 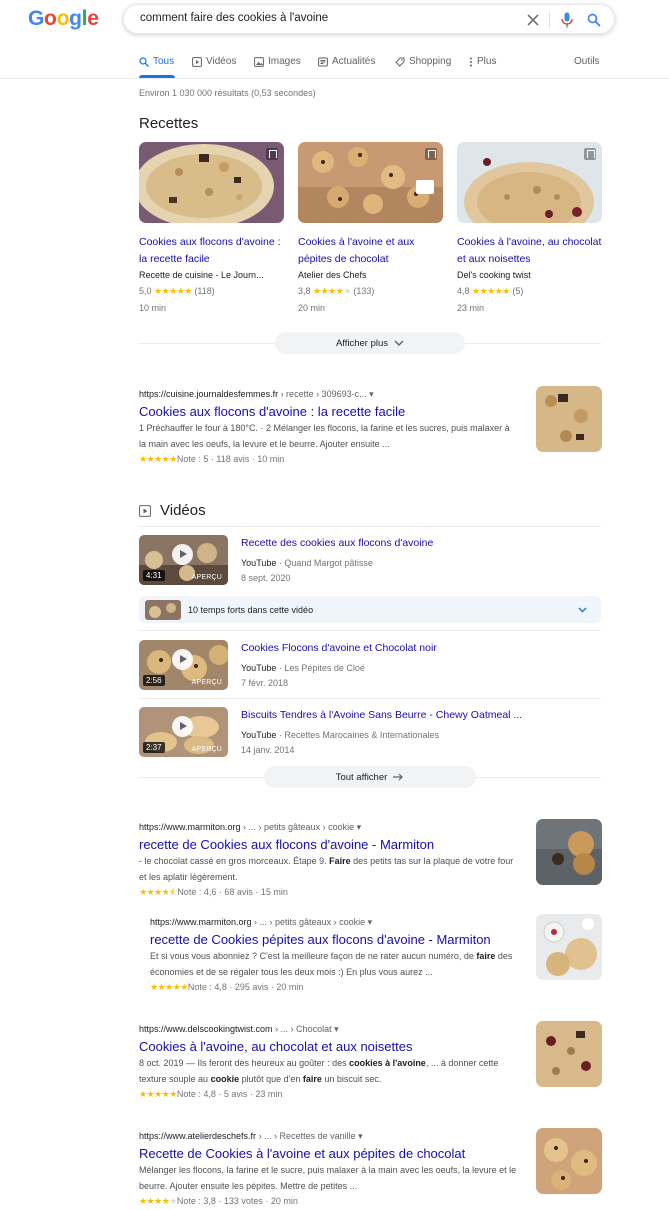 I want to click on result-meta: ★★★★★Note : 5 · 118 avis · 10 min, so click(x=329, y=459).